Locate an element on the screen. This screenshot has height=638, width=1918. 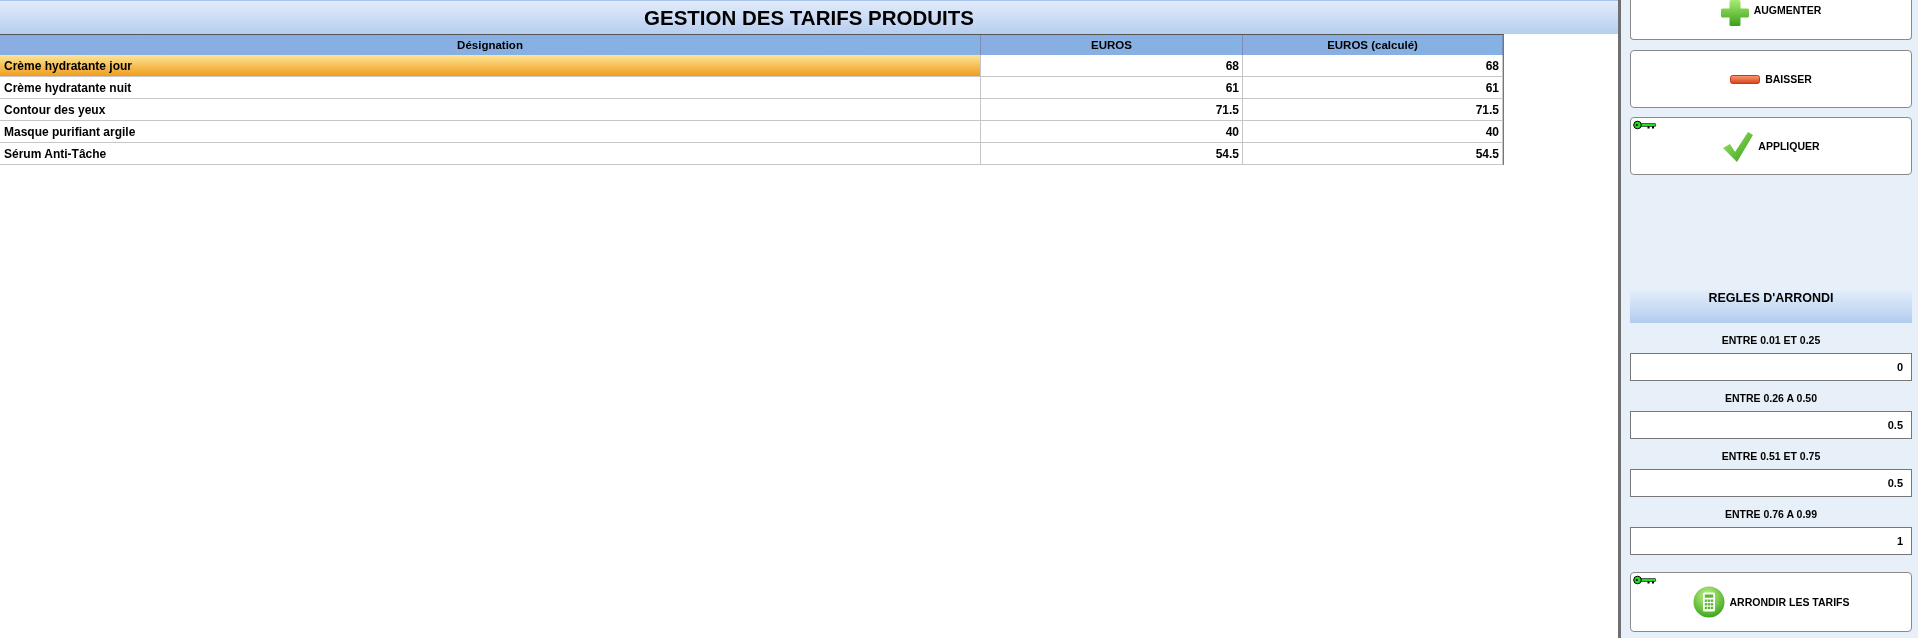
table-cell: Crème hydratante nuit is located at coordinates (490, 88).